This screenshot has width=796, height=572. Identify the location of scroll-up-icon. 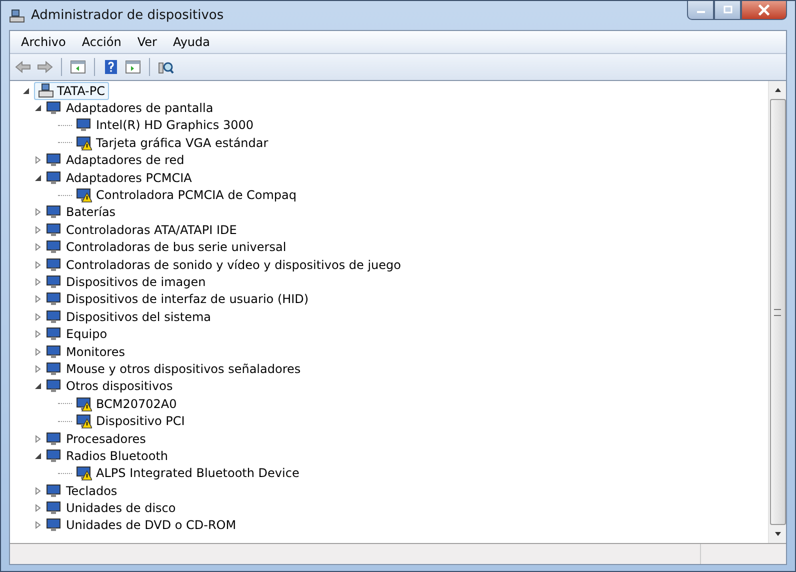
(778, 90).